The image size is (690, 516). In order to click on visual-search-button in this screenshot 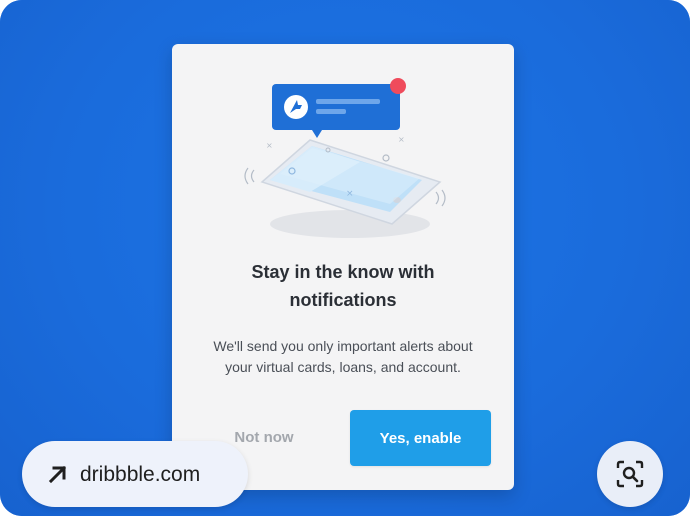, I will do `click(630, 474)`.